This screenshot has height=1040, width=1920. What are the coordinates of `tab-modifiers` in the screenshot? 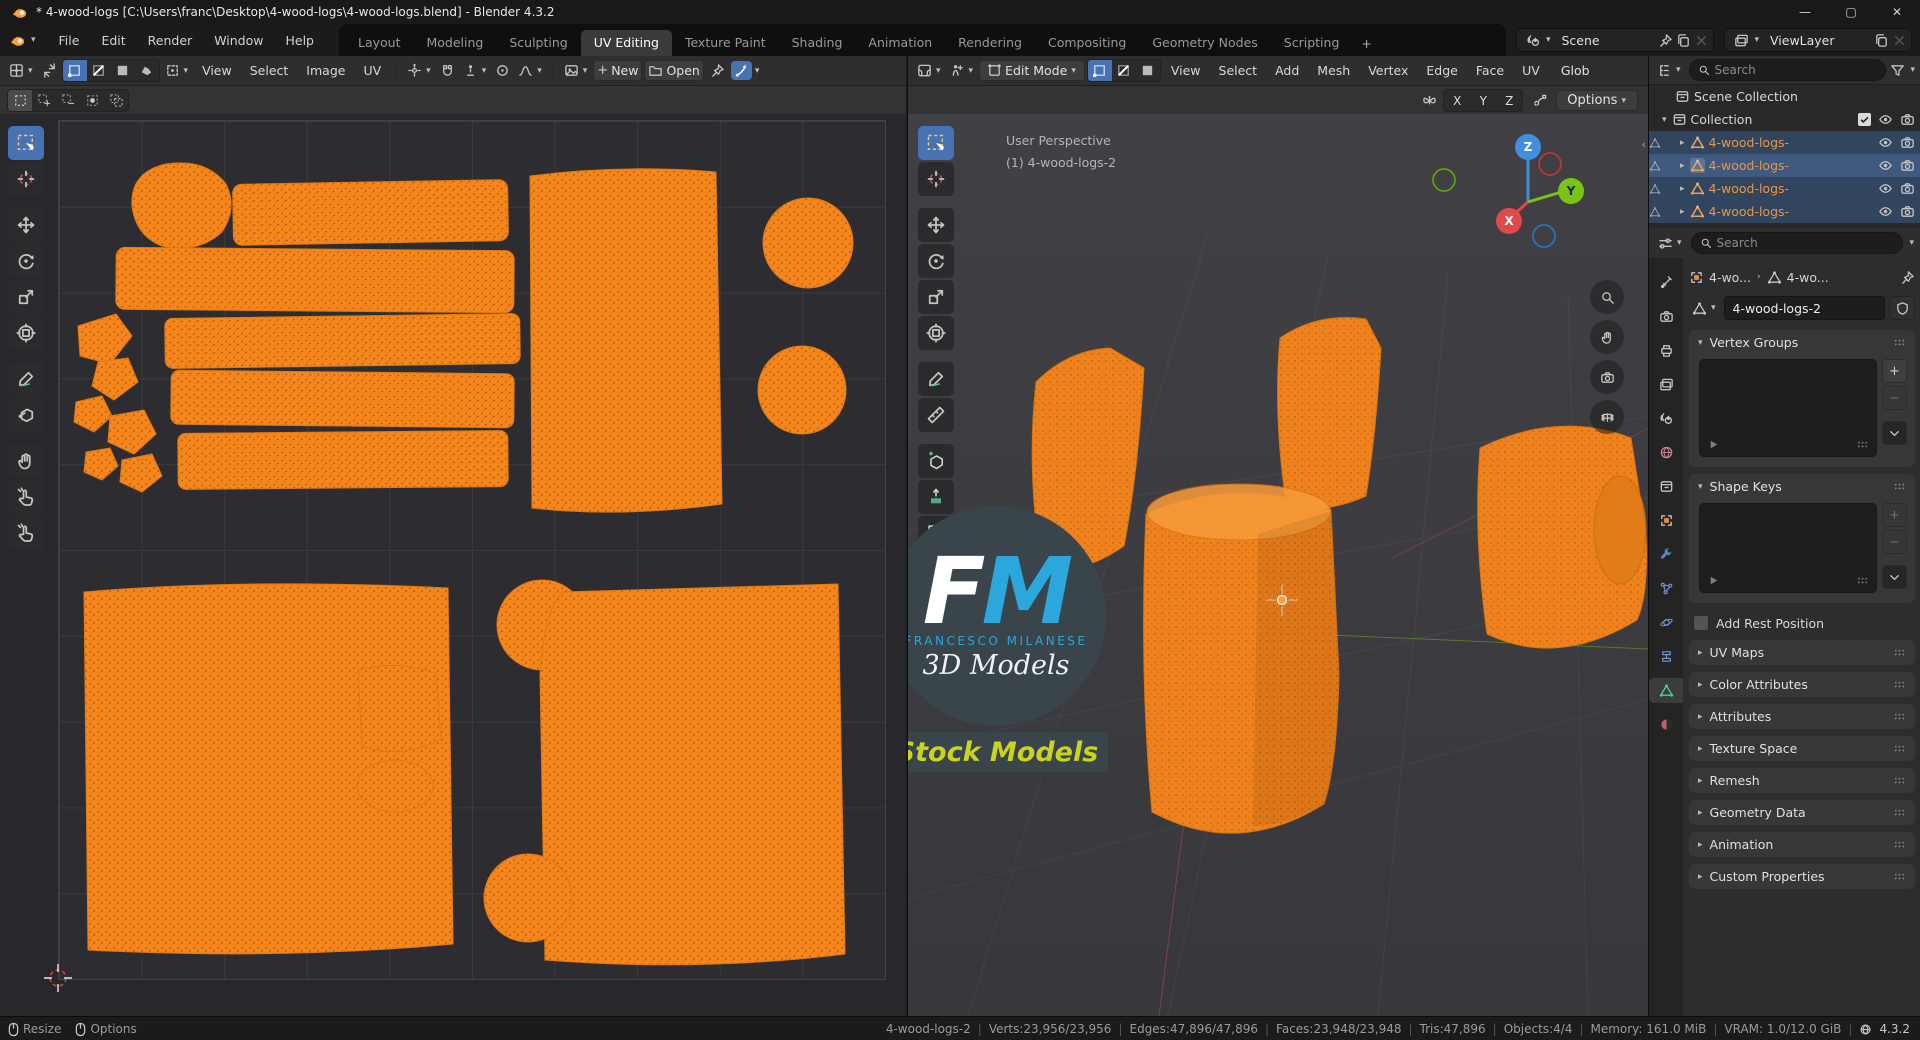 It's located at (1666, 554).